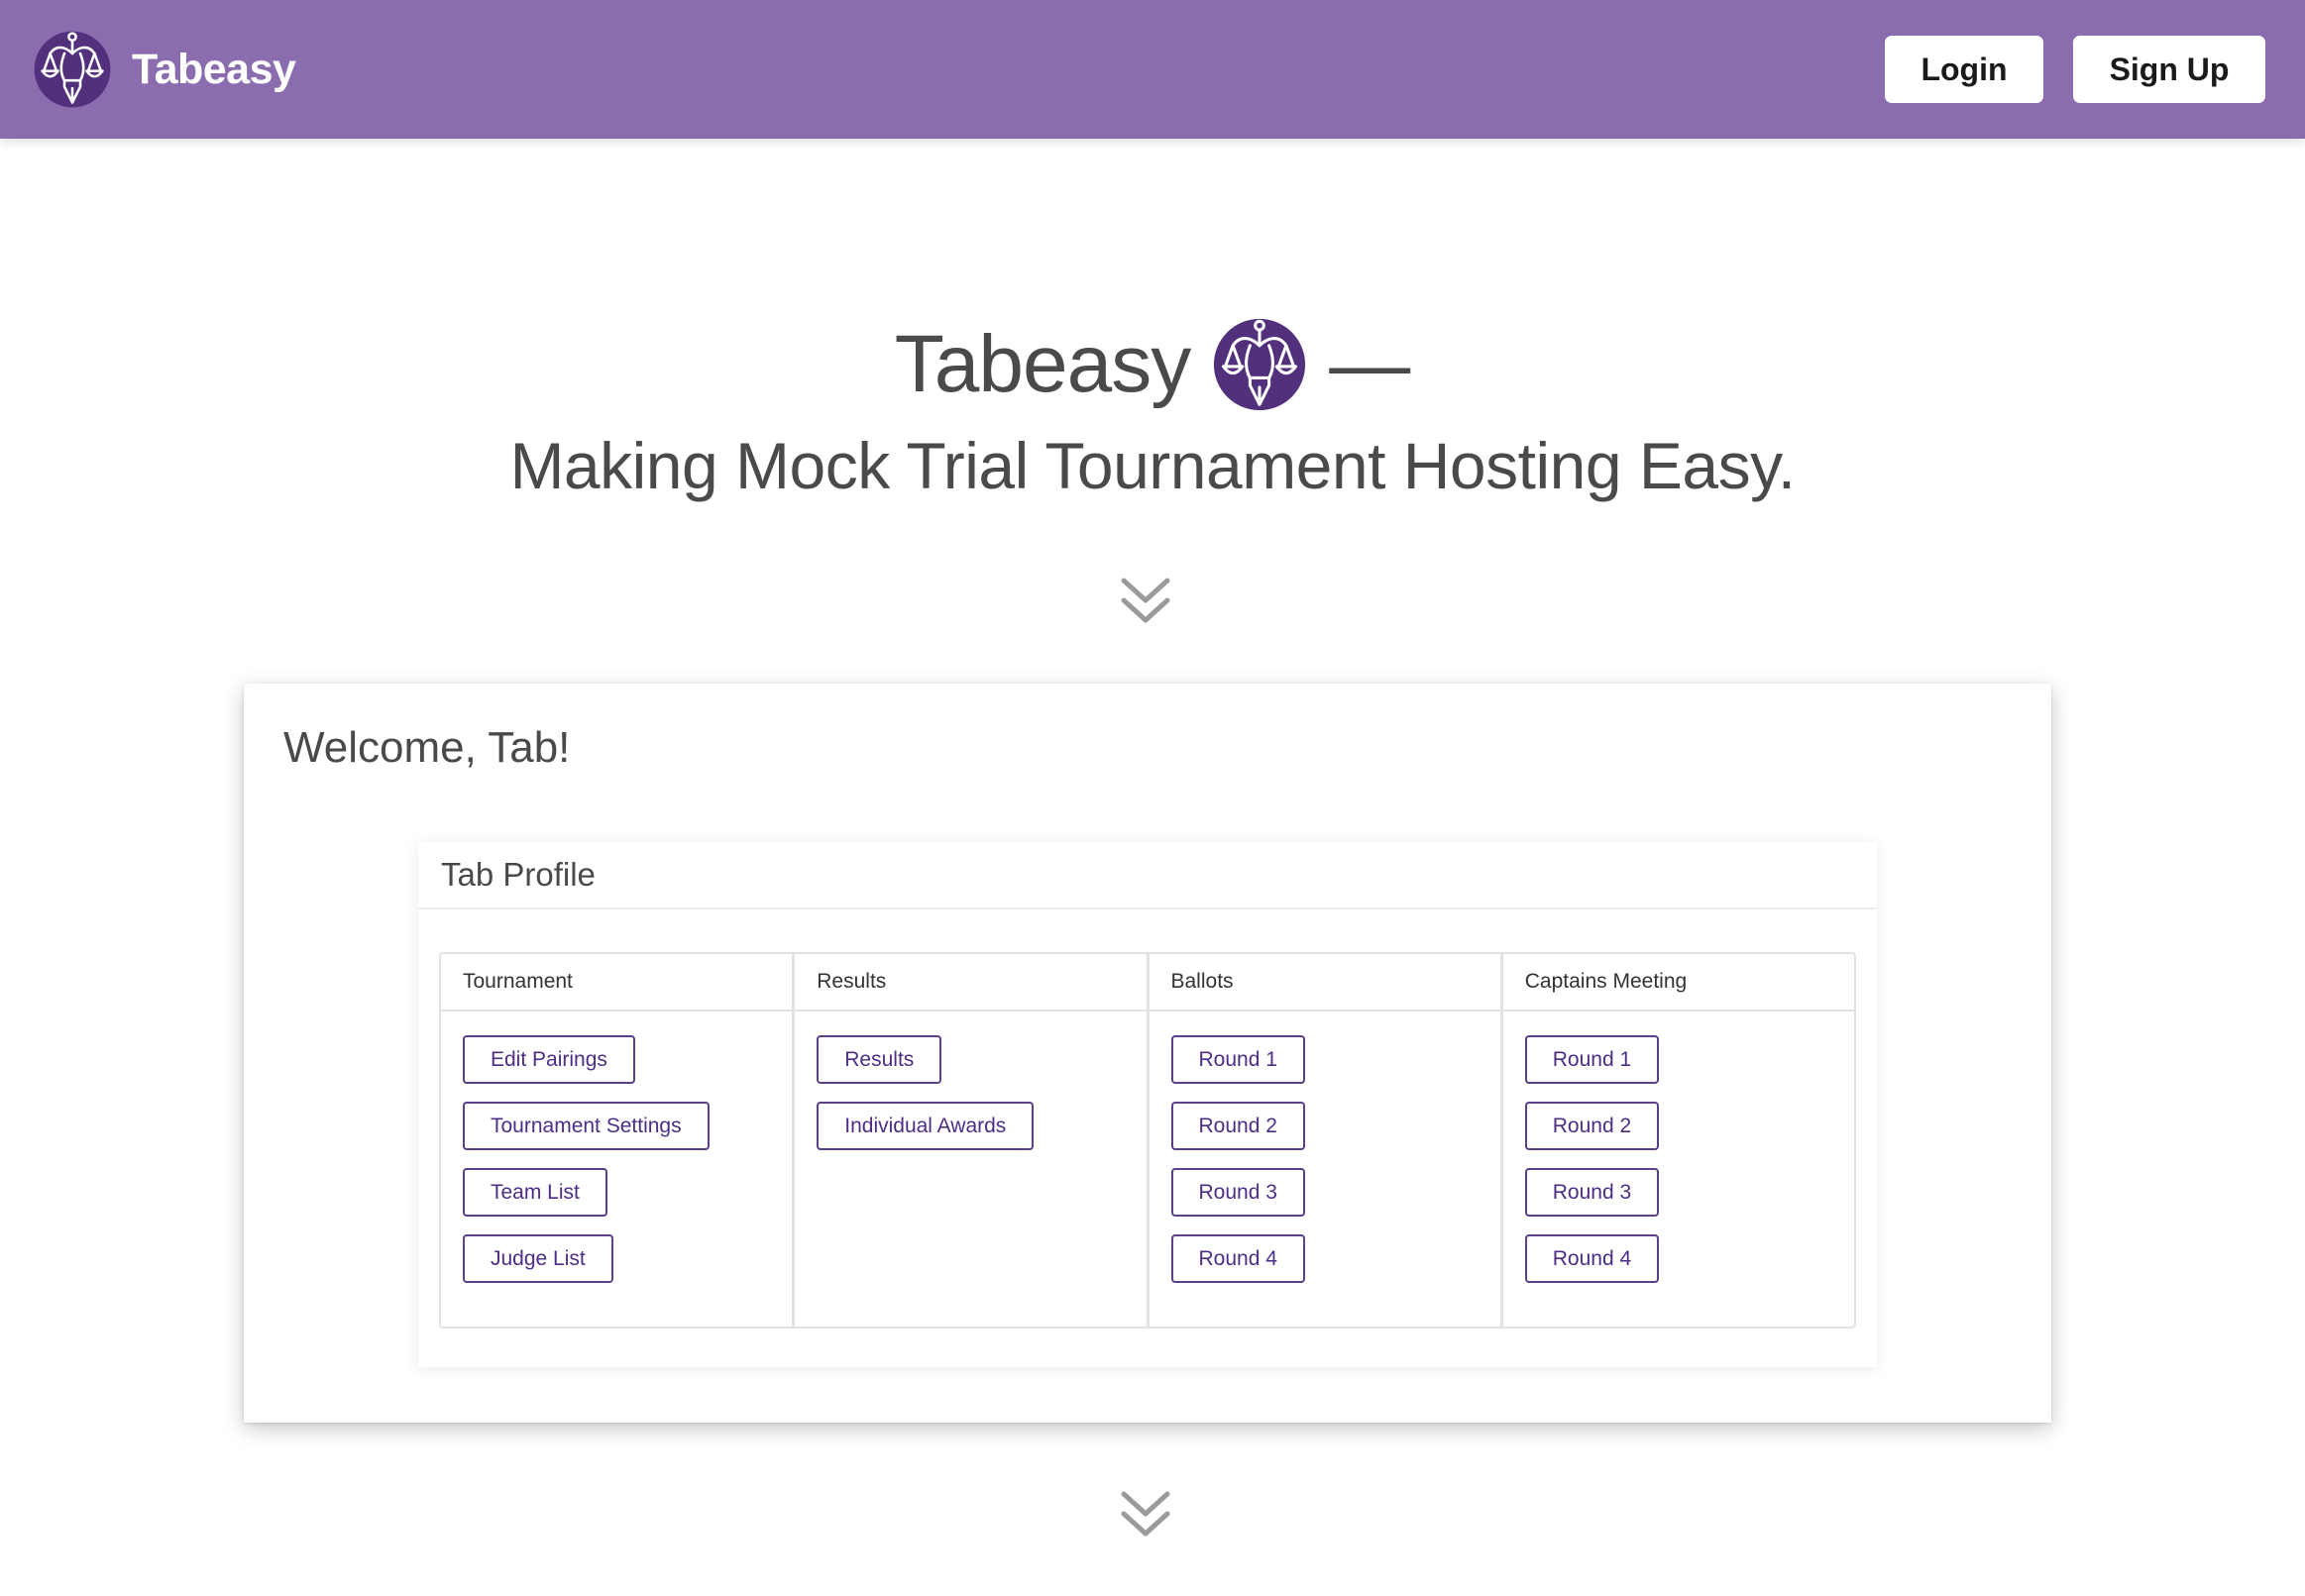 The width and height of the screenshot is (2305, 1596). Describe the element at coordinates (214, 69) in the screenshot. I see `brand-name: Tabeasy` at that location.